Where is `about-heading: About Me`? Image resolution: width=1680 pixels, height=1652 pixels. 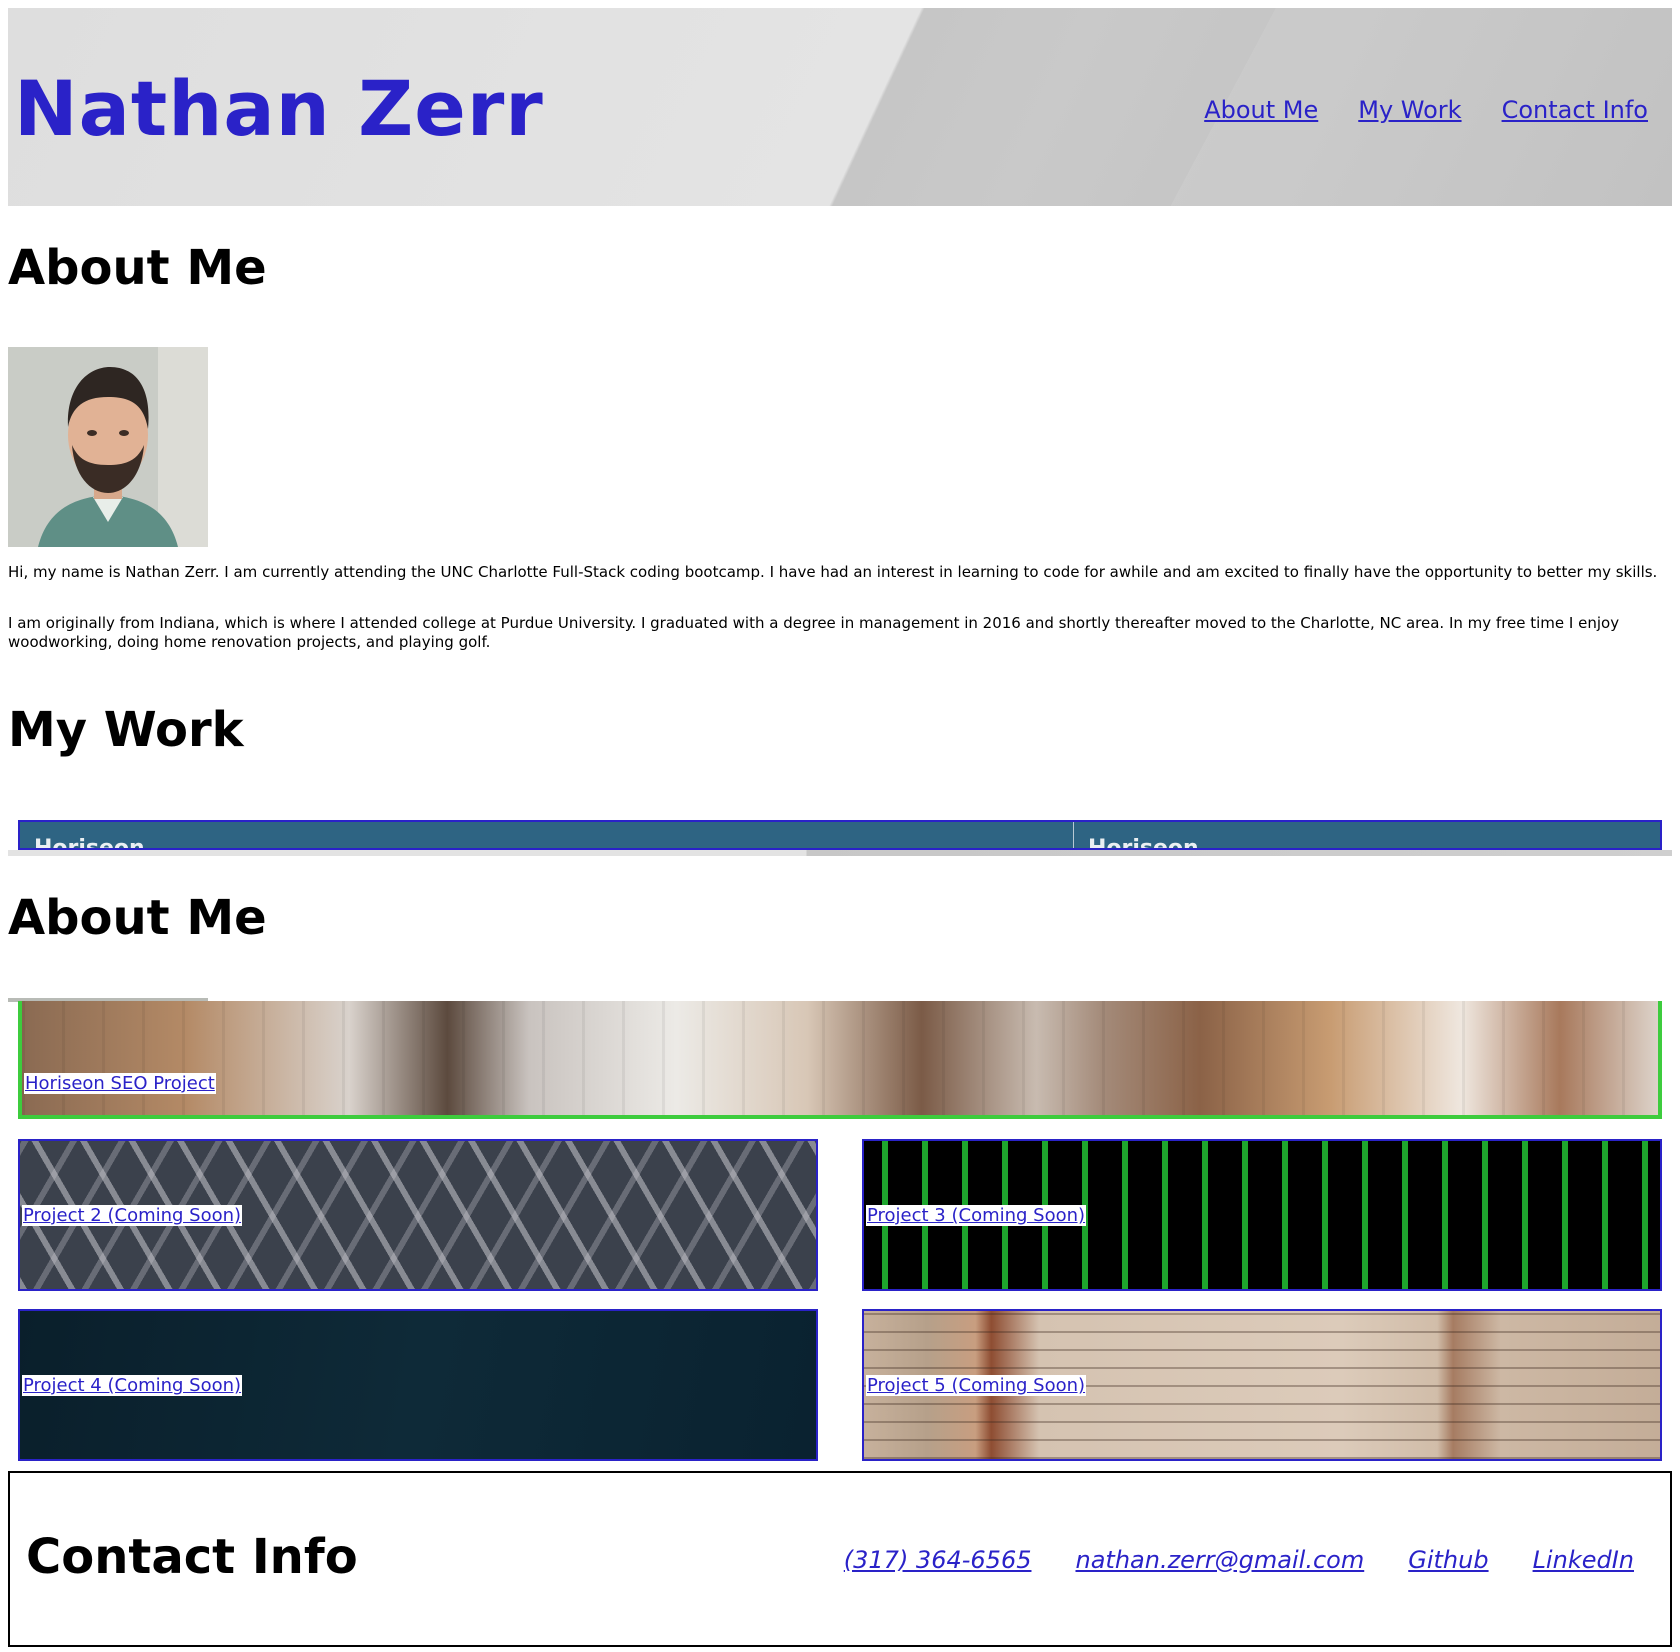
about-heading: About Me is located at coordinates (137, 268).